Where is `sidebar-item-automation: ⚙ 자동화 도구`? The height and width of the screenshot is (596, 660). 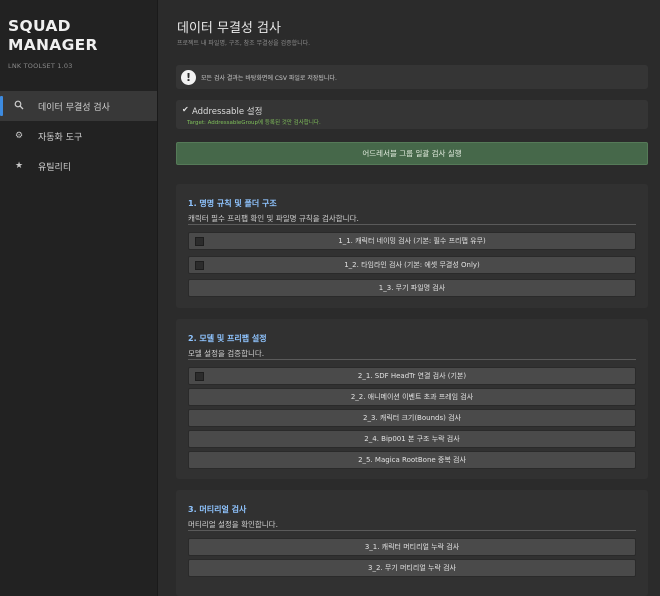
sidebar-item-automation: ⚙ 자동화 도구 is located at coordinates (78, 136).